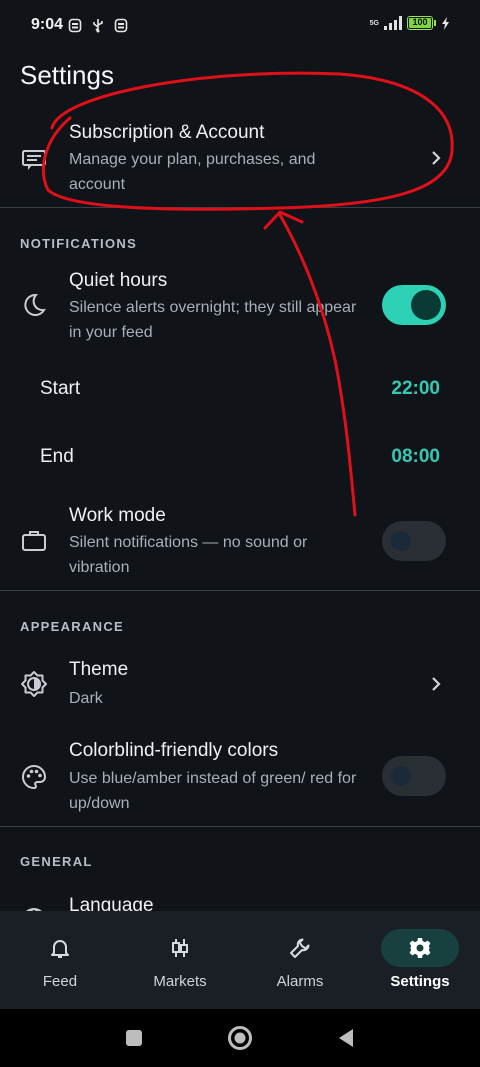 The image size is (480, 1067). I want to click on palette-icon, so click(34, 777).